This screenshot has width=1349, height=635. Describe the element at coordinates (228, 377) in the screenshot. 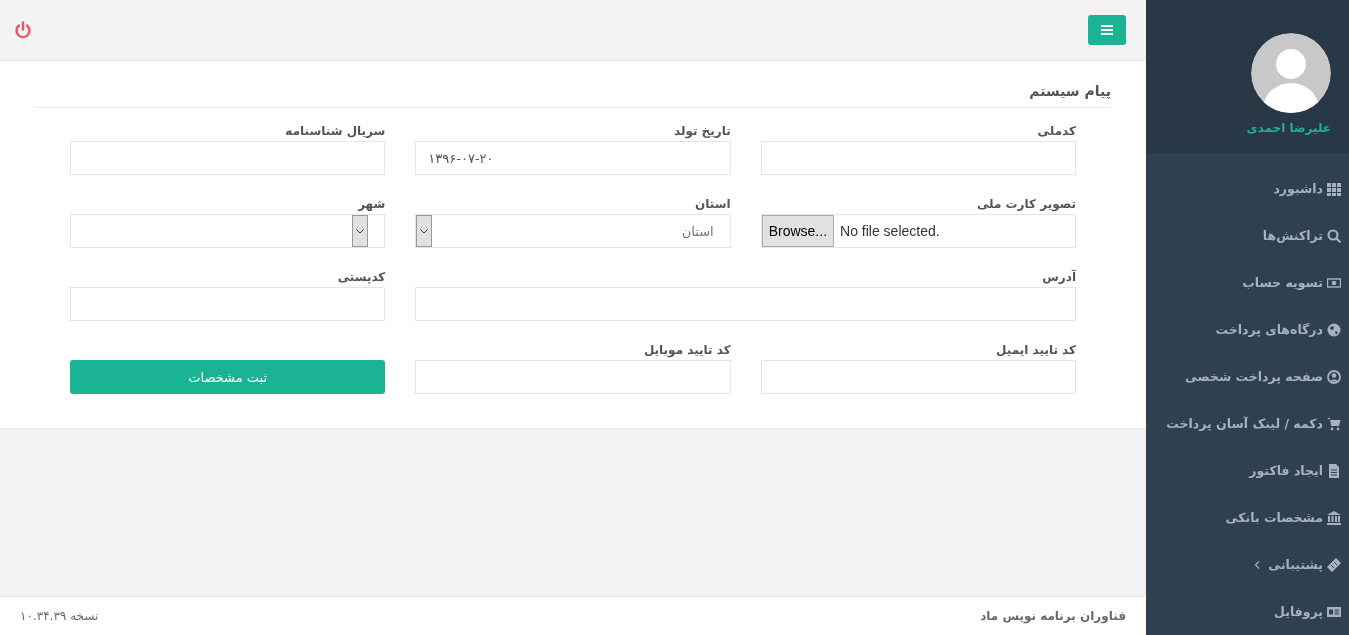

I see `submit-button: ثبت مشخصات` at that location.